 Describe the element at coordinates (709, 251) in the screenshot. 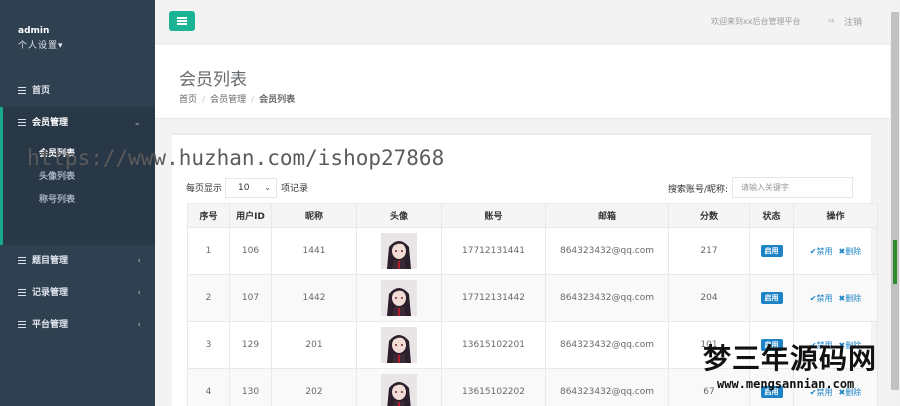

I see `cell-score: 217` at that location.